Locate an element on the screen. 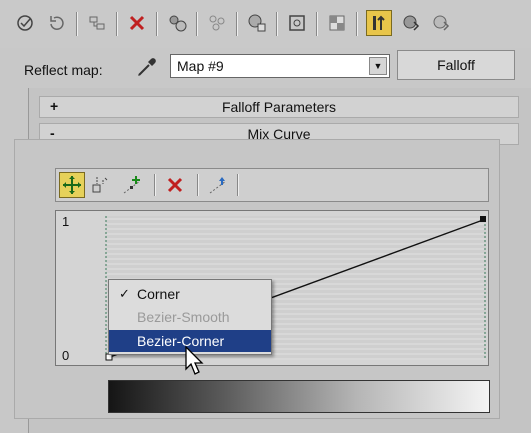  rollout-title: Falloff Parameters is located at coordinates (279, 107).